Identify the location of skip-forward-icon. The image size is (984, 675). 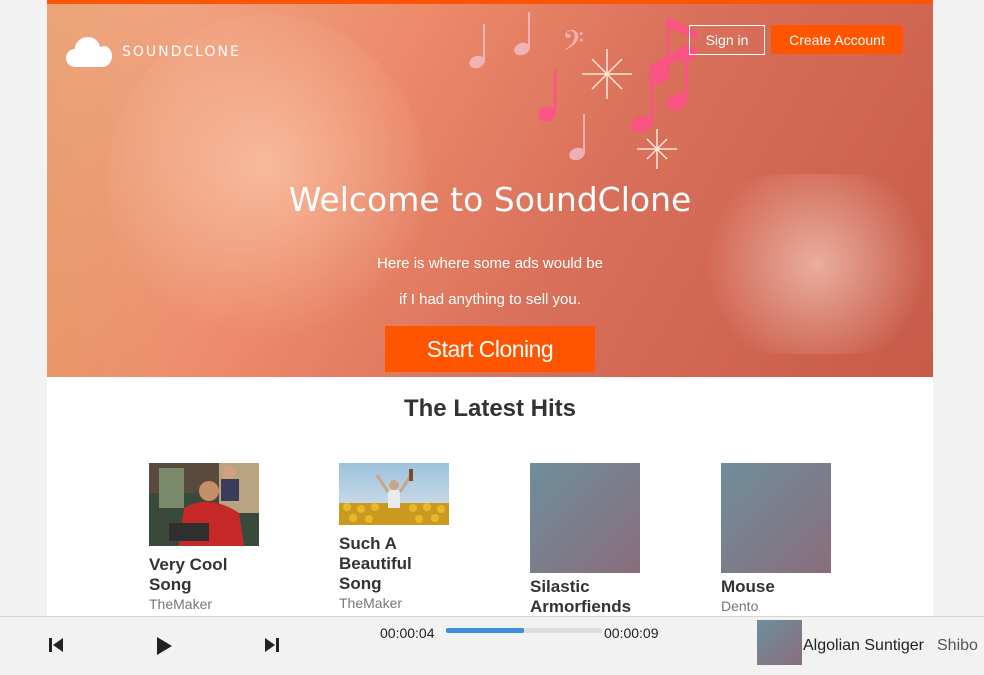
(272, 645).